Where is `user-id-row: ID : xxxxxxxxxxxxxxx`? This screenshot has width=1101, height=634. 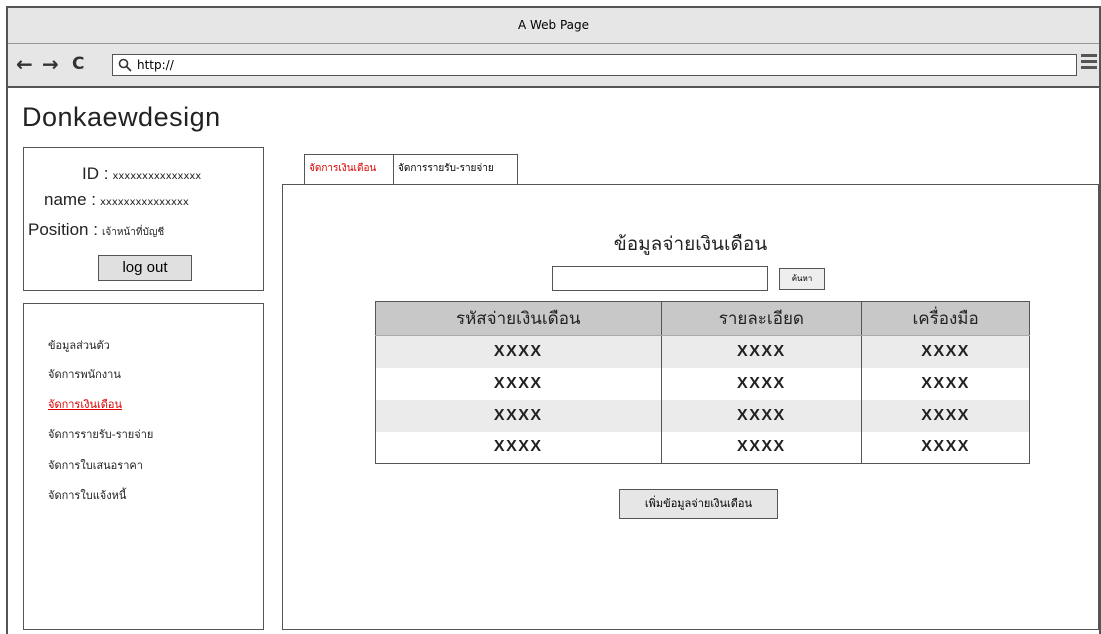 user-id-row: ID : xxxxxxxxxxxxxxx is located at coordinates (141, 174).